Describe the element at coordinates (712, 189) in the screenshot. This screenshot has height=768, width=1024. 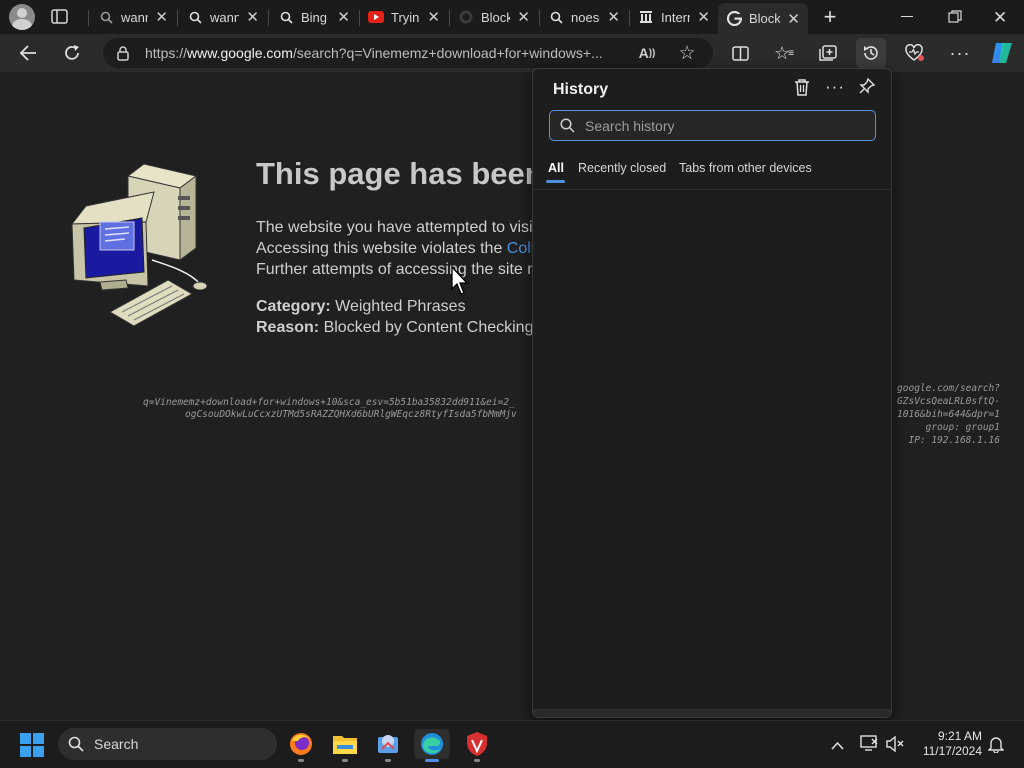
I see `panel-divider` at that location.